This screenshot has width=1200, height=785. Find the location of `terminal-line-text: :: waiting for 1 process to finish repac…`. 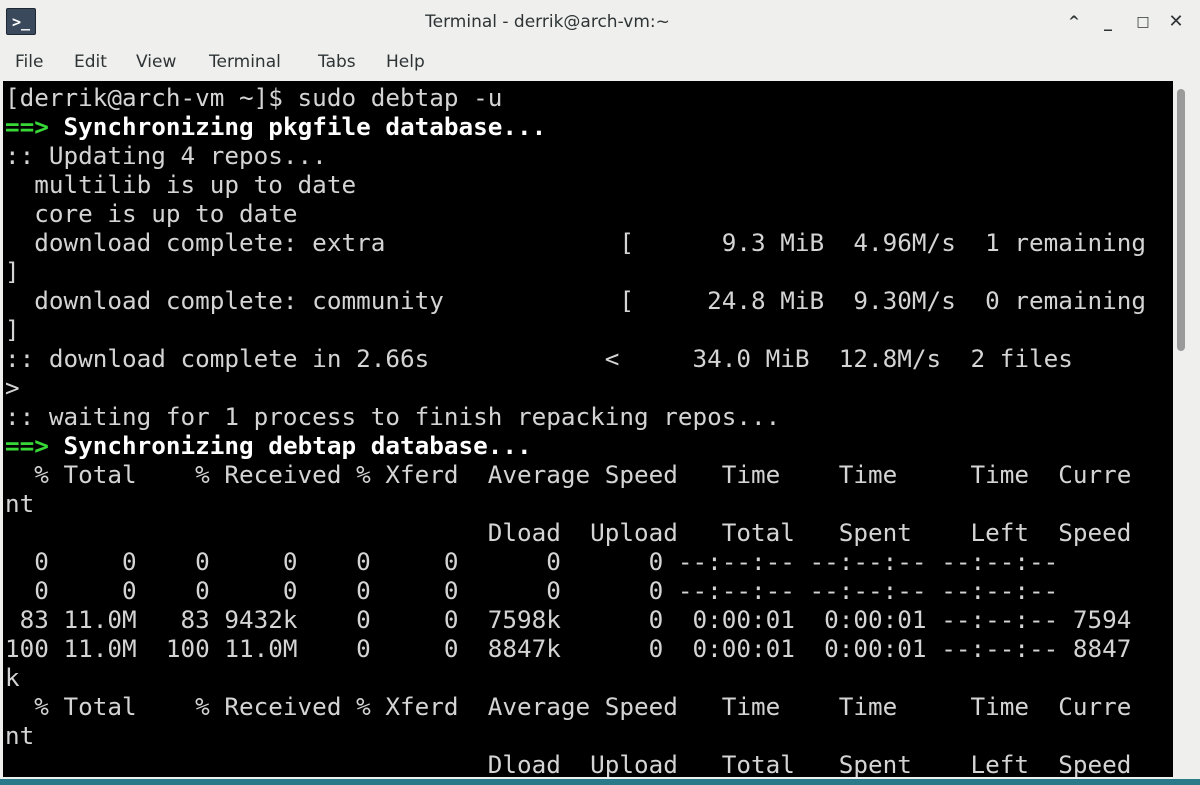

terminal-line-text: :: waiting for 1 process to finish repac… is located at coordinates (393, 416).